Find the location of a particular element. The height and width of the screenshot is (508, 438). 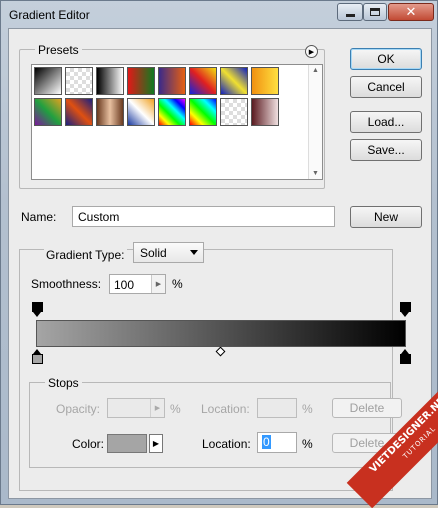

gradient-type-select: Solid is located at coordinates (168, 252).